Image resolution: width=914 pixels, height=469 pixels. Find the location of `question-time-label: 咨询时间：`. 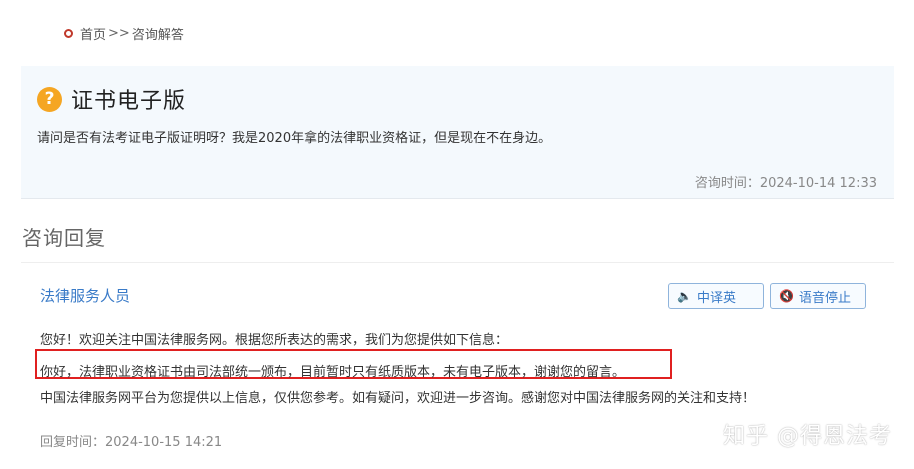

question-time-label: 咨询时间： is located at coordinates (727, 183).